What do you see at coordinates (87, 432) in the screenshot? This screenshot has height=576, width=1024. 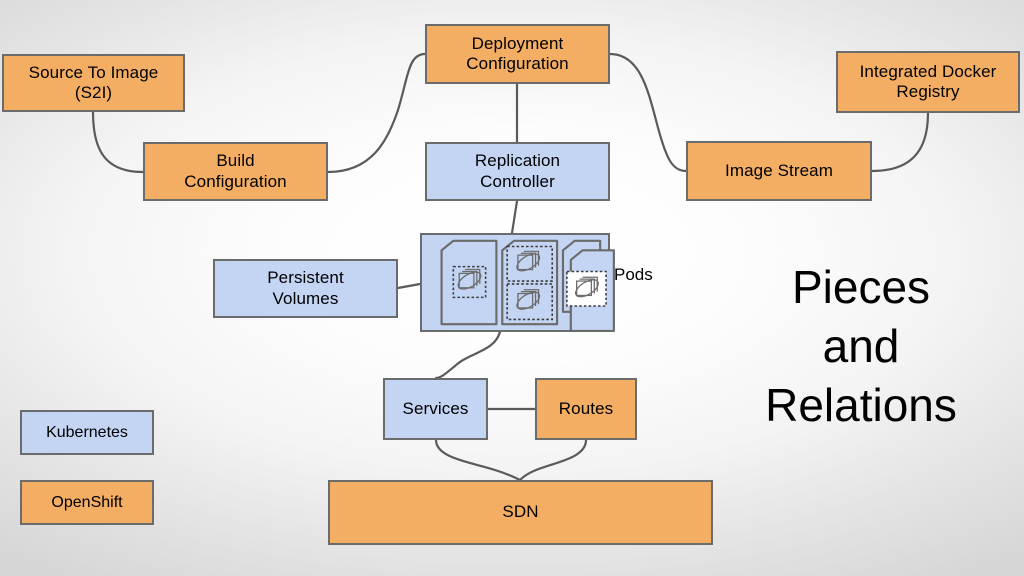 I see `legend-item-kubernetes: Kubernetes` at bounding box center [87, 432].